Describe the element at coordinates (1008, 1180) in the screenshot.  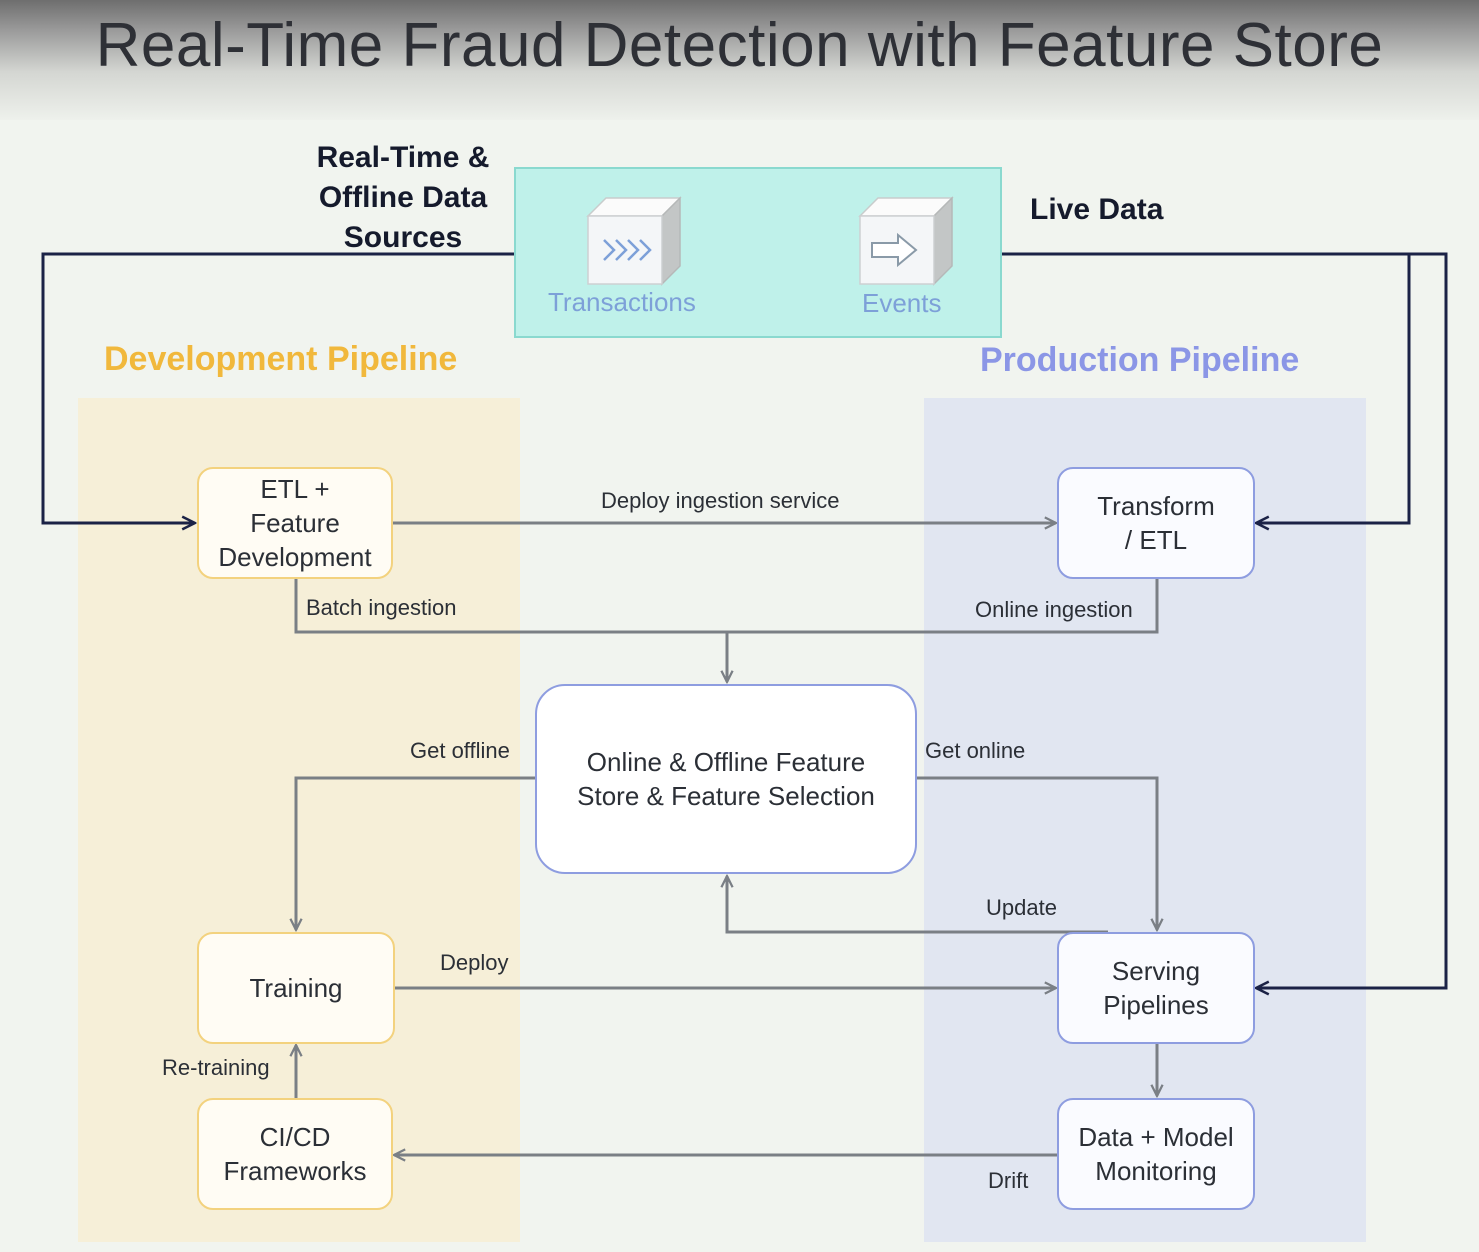
I see `drift-label: Drift` at that location.